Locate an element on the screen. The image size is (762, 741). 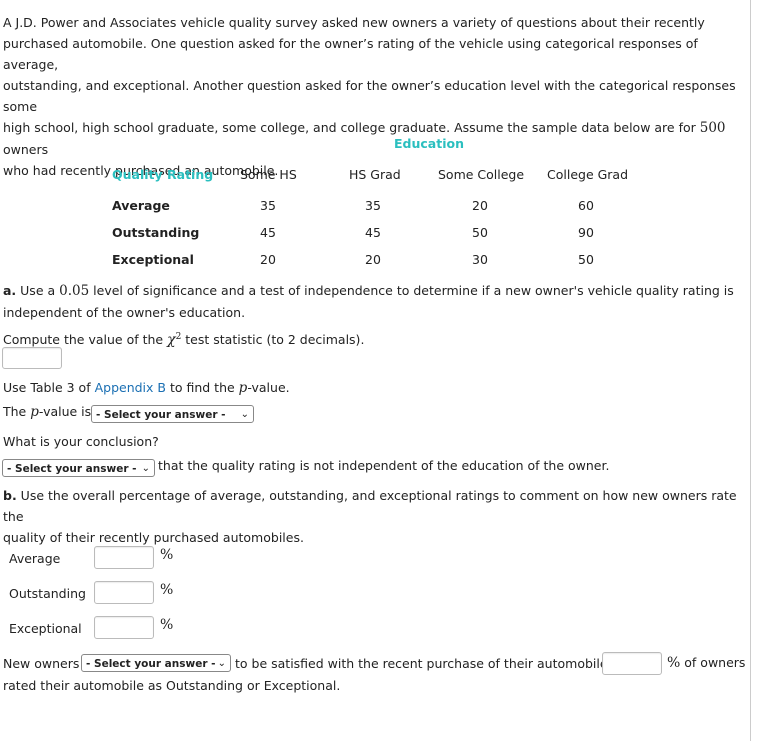
conclusion-select: - Select your answer - ⌄ is located at coordinates (78, 468).